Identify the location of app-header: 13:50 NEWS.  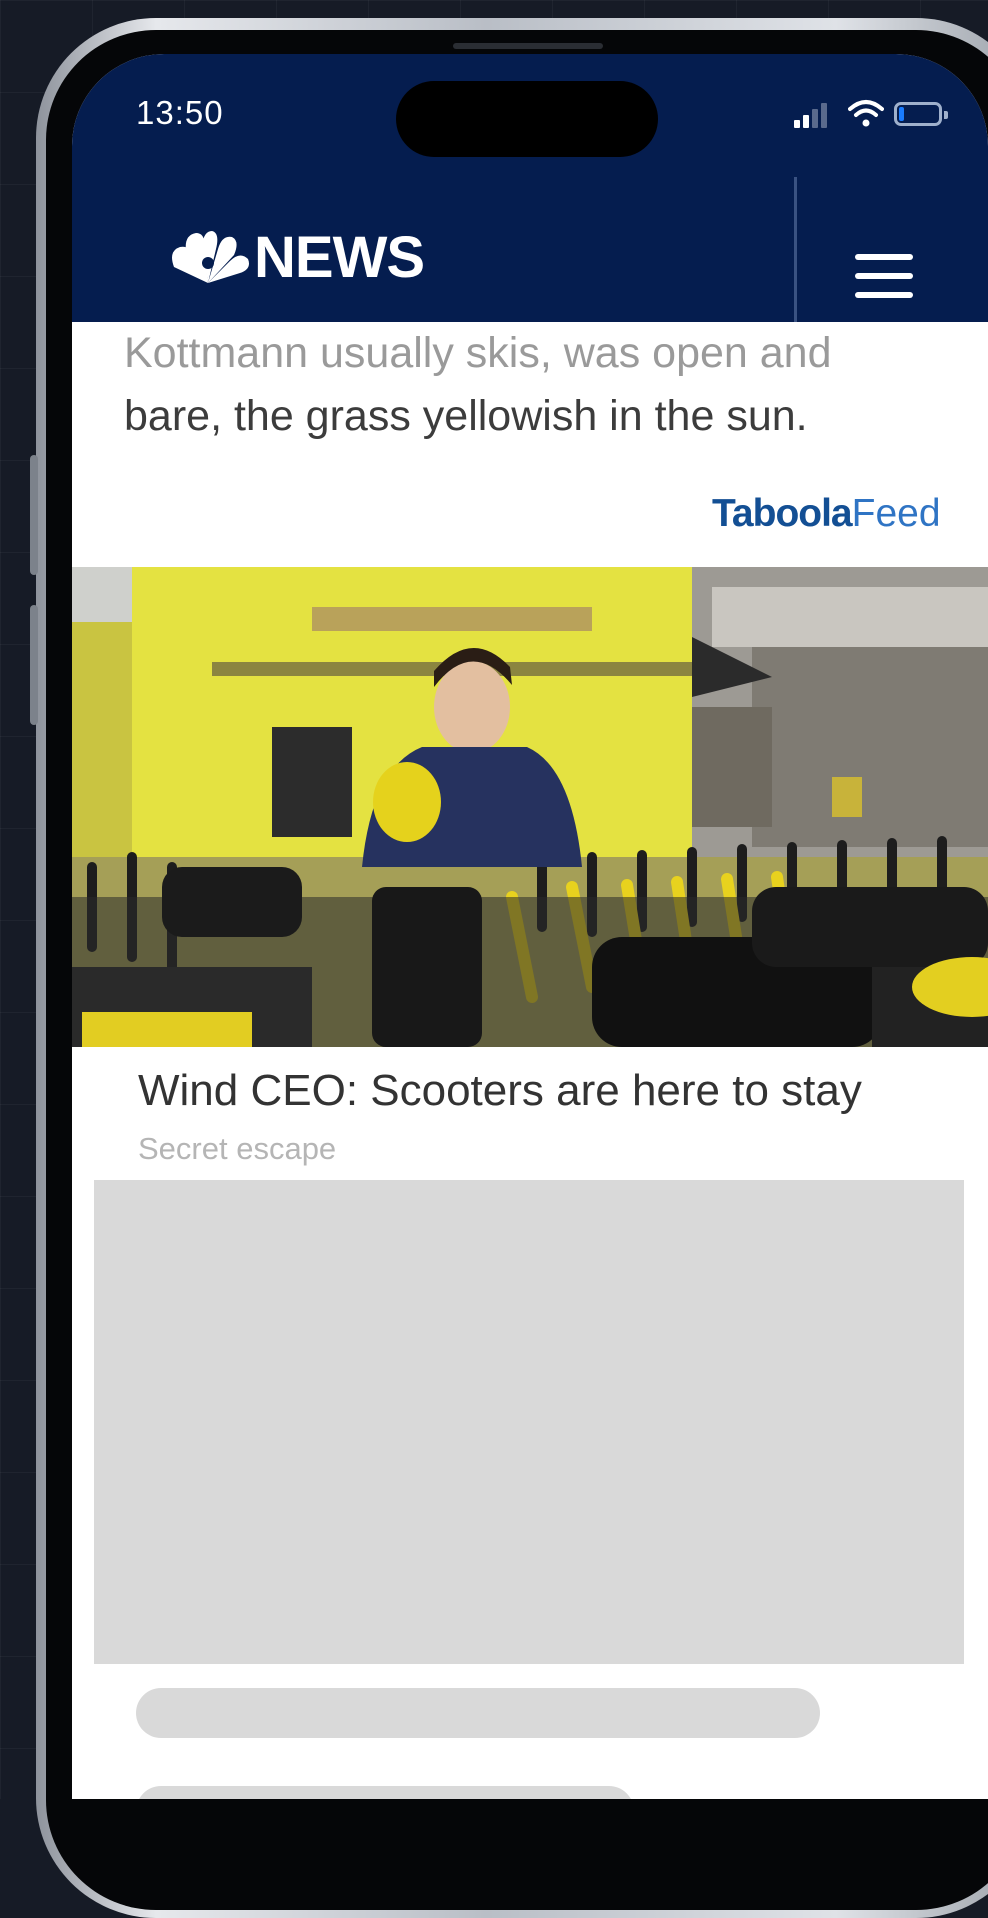
(530, 188).